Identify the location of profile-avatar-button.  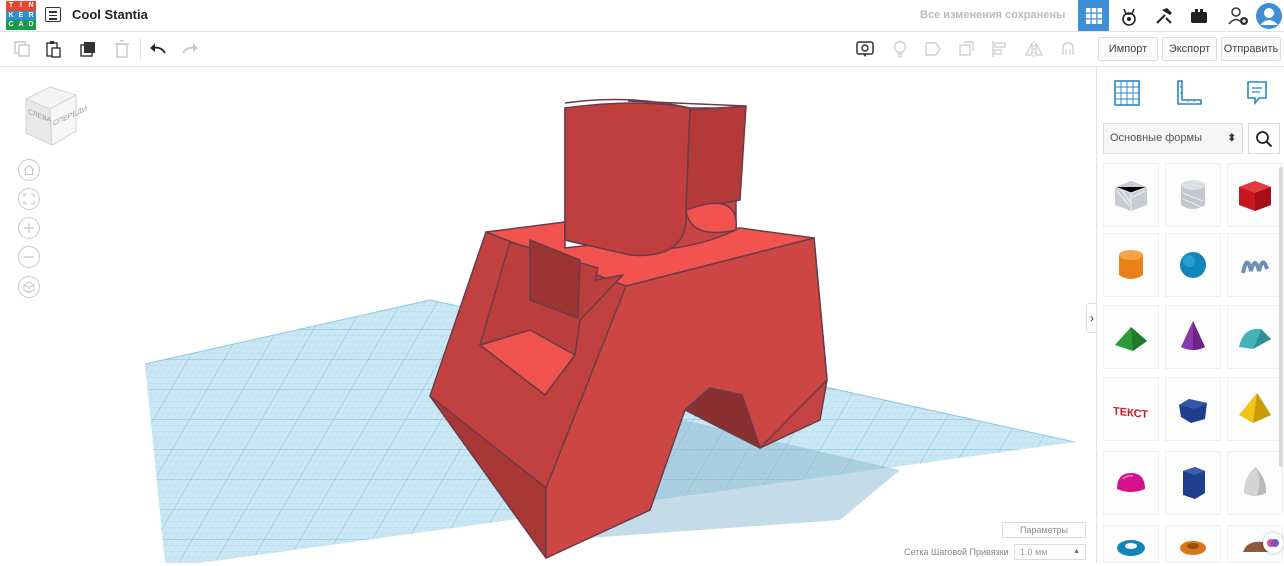
(1268, 15).